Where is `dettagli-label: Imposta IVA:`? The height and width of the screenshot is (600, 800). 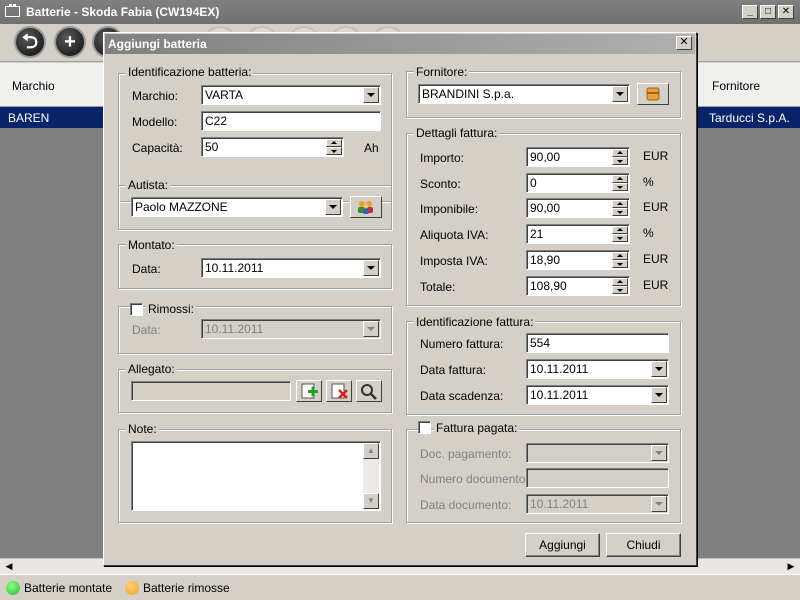
dettagli-label: Imposta IVA: is located at coordinates (454, 260).